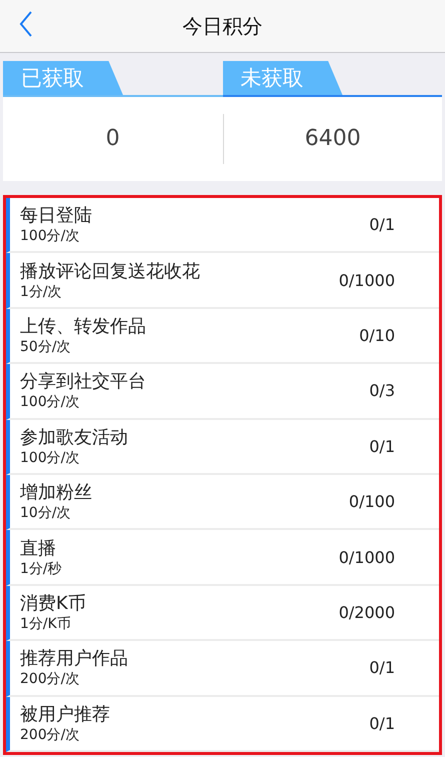  I want to click on points-value: 0, so click(112, 139).